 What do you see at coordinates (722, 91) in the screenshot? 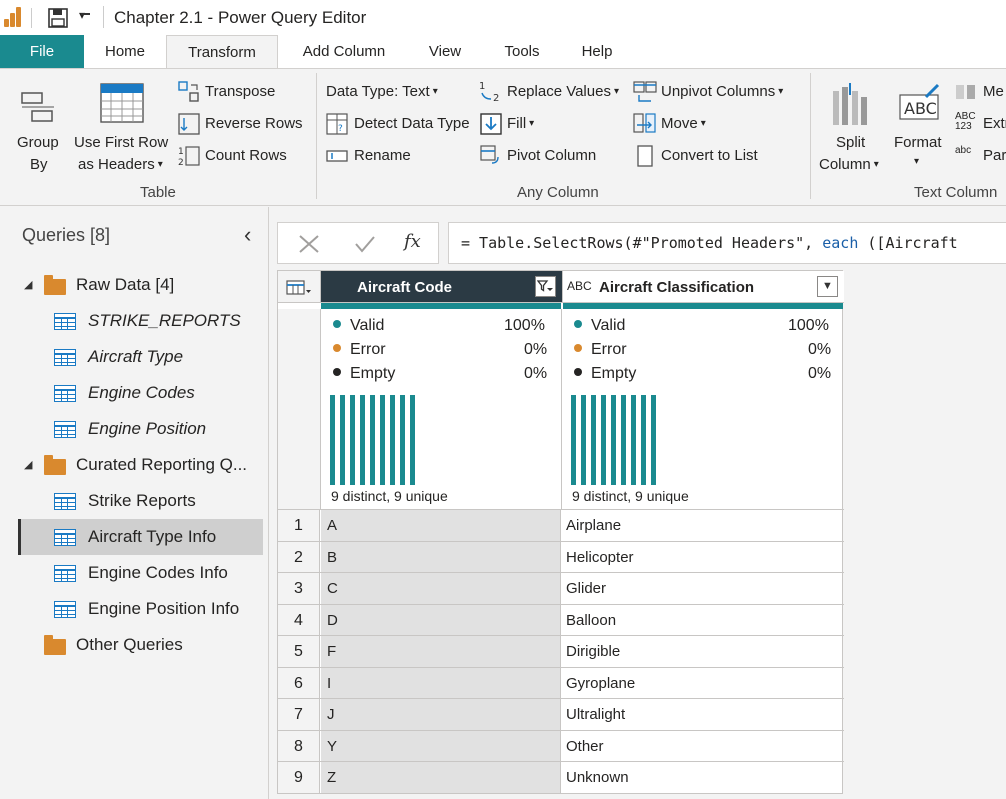
I see `unpivot-columns-button: Unpivot Columns ▾` at bounding box center [722, 91].